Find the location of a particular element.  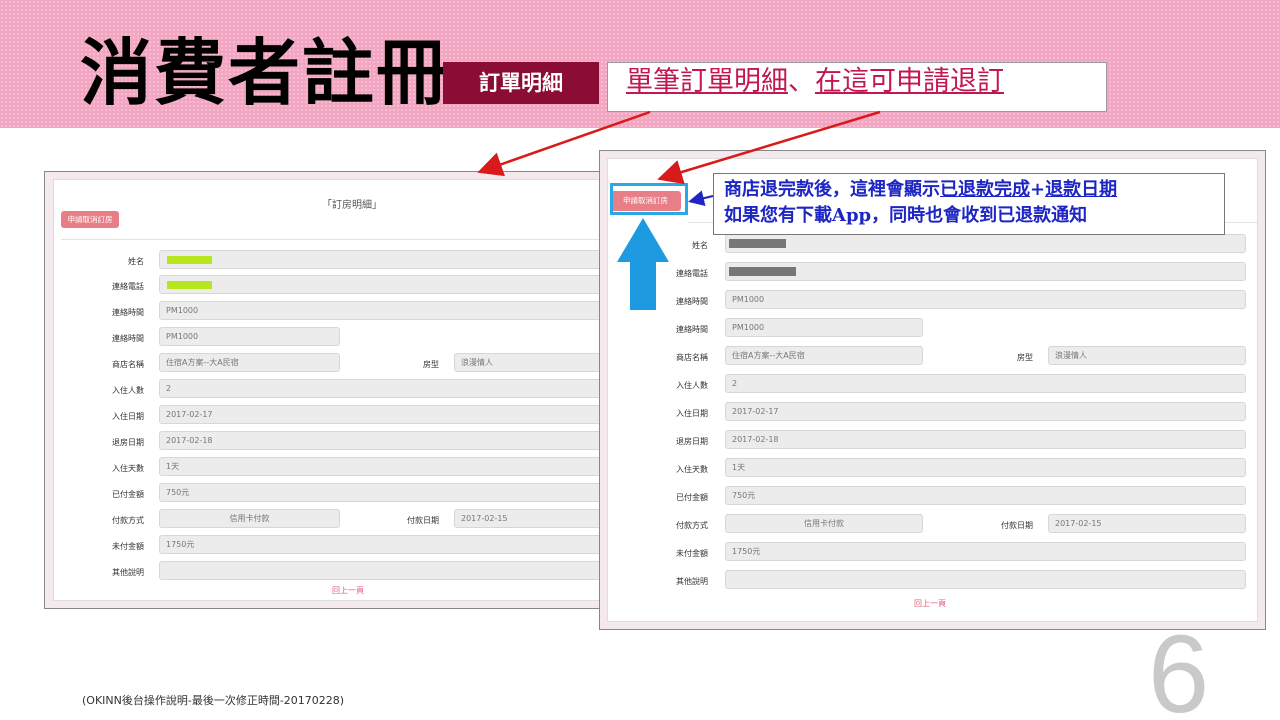

red-arrow-left is located at coordinates (564, 143).